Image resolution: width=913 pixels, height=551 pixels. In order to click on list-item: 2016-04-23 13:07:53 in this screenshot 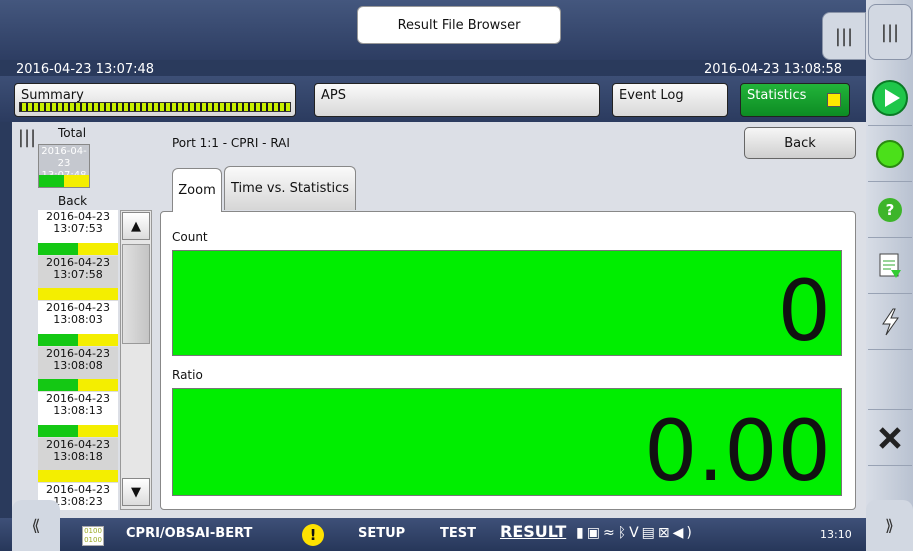, I will do `click(78, 233)`.